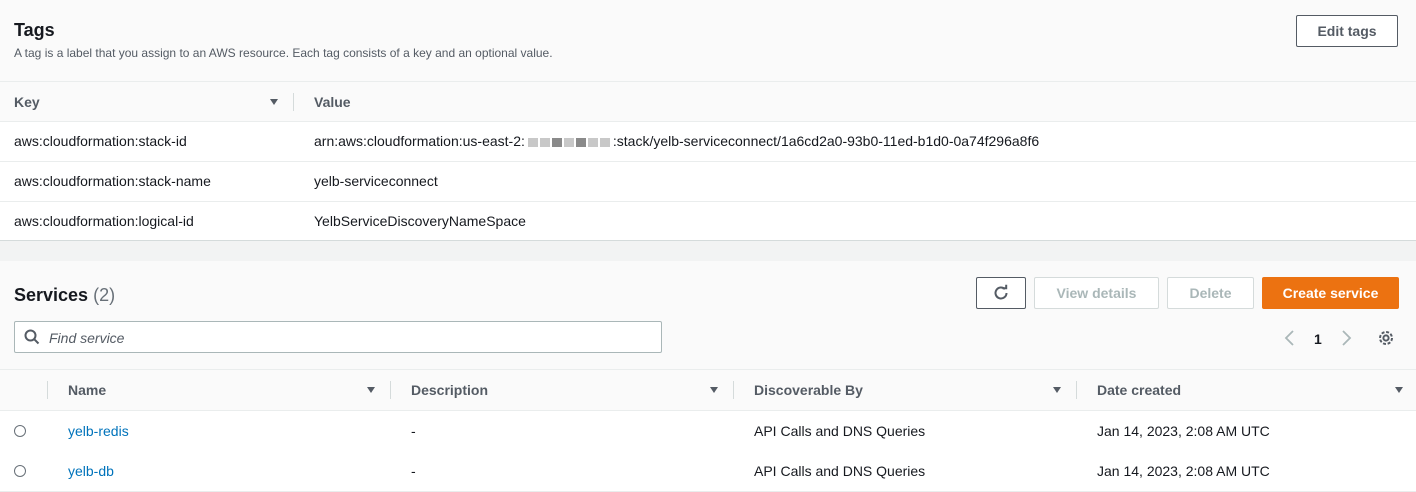 The image size is (1416, 492). I want to click on chevron-right-icon, so click(1346, 338).